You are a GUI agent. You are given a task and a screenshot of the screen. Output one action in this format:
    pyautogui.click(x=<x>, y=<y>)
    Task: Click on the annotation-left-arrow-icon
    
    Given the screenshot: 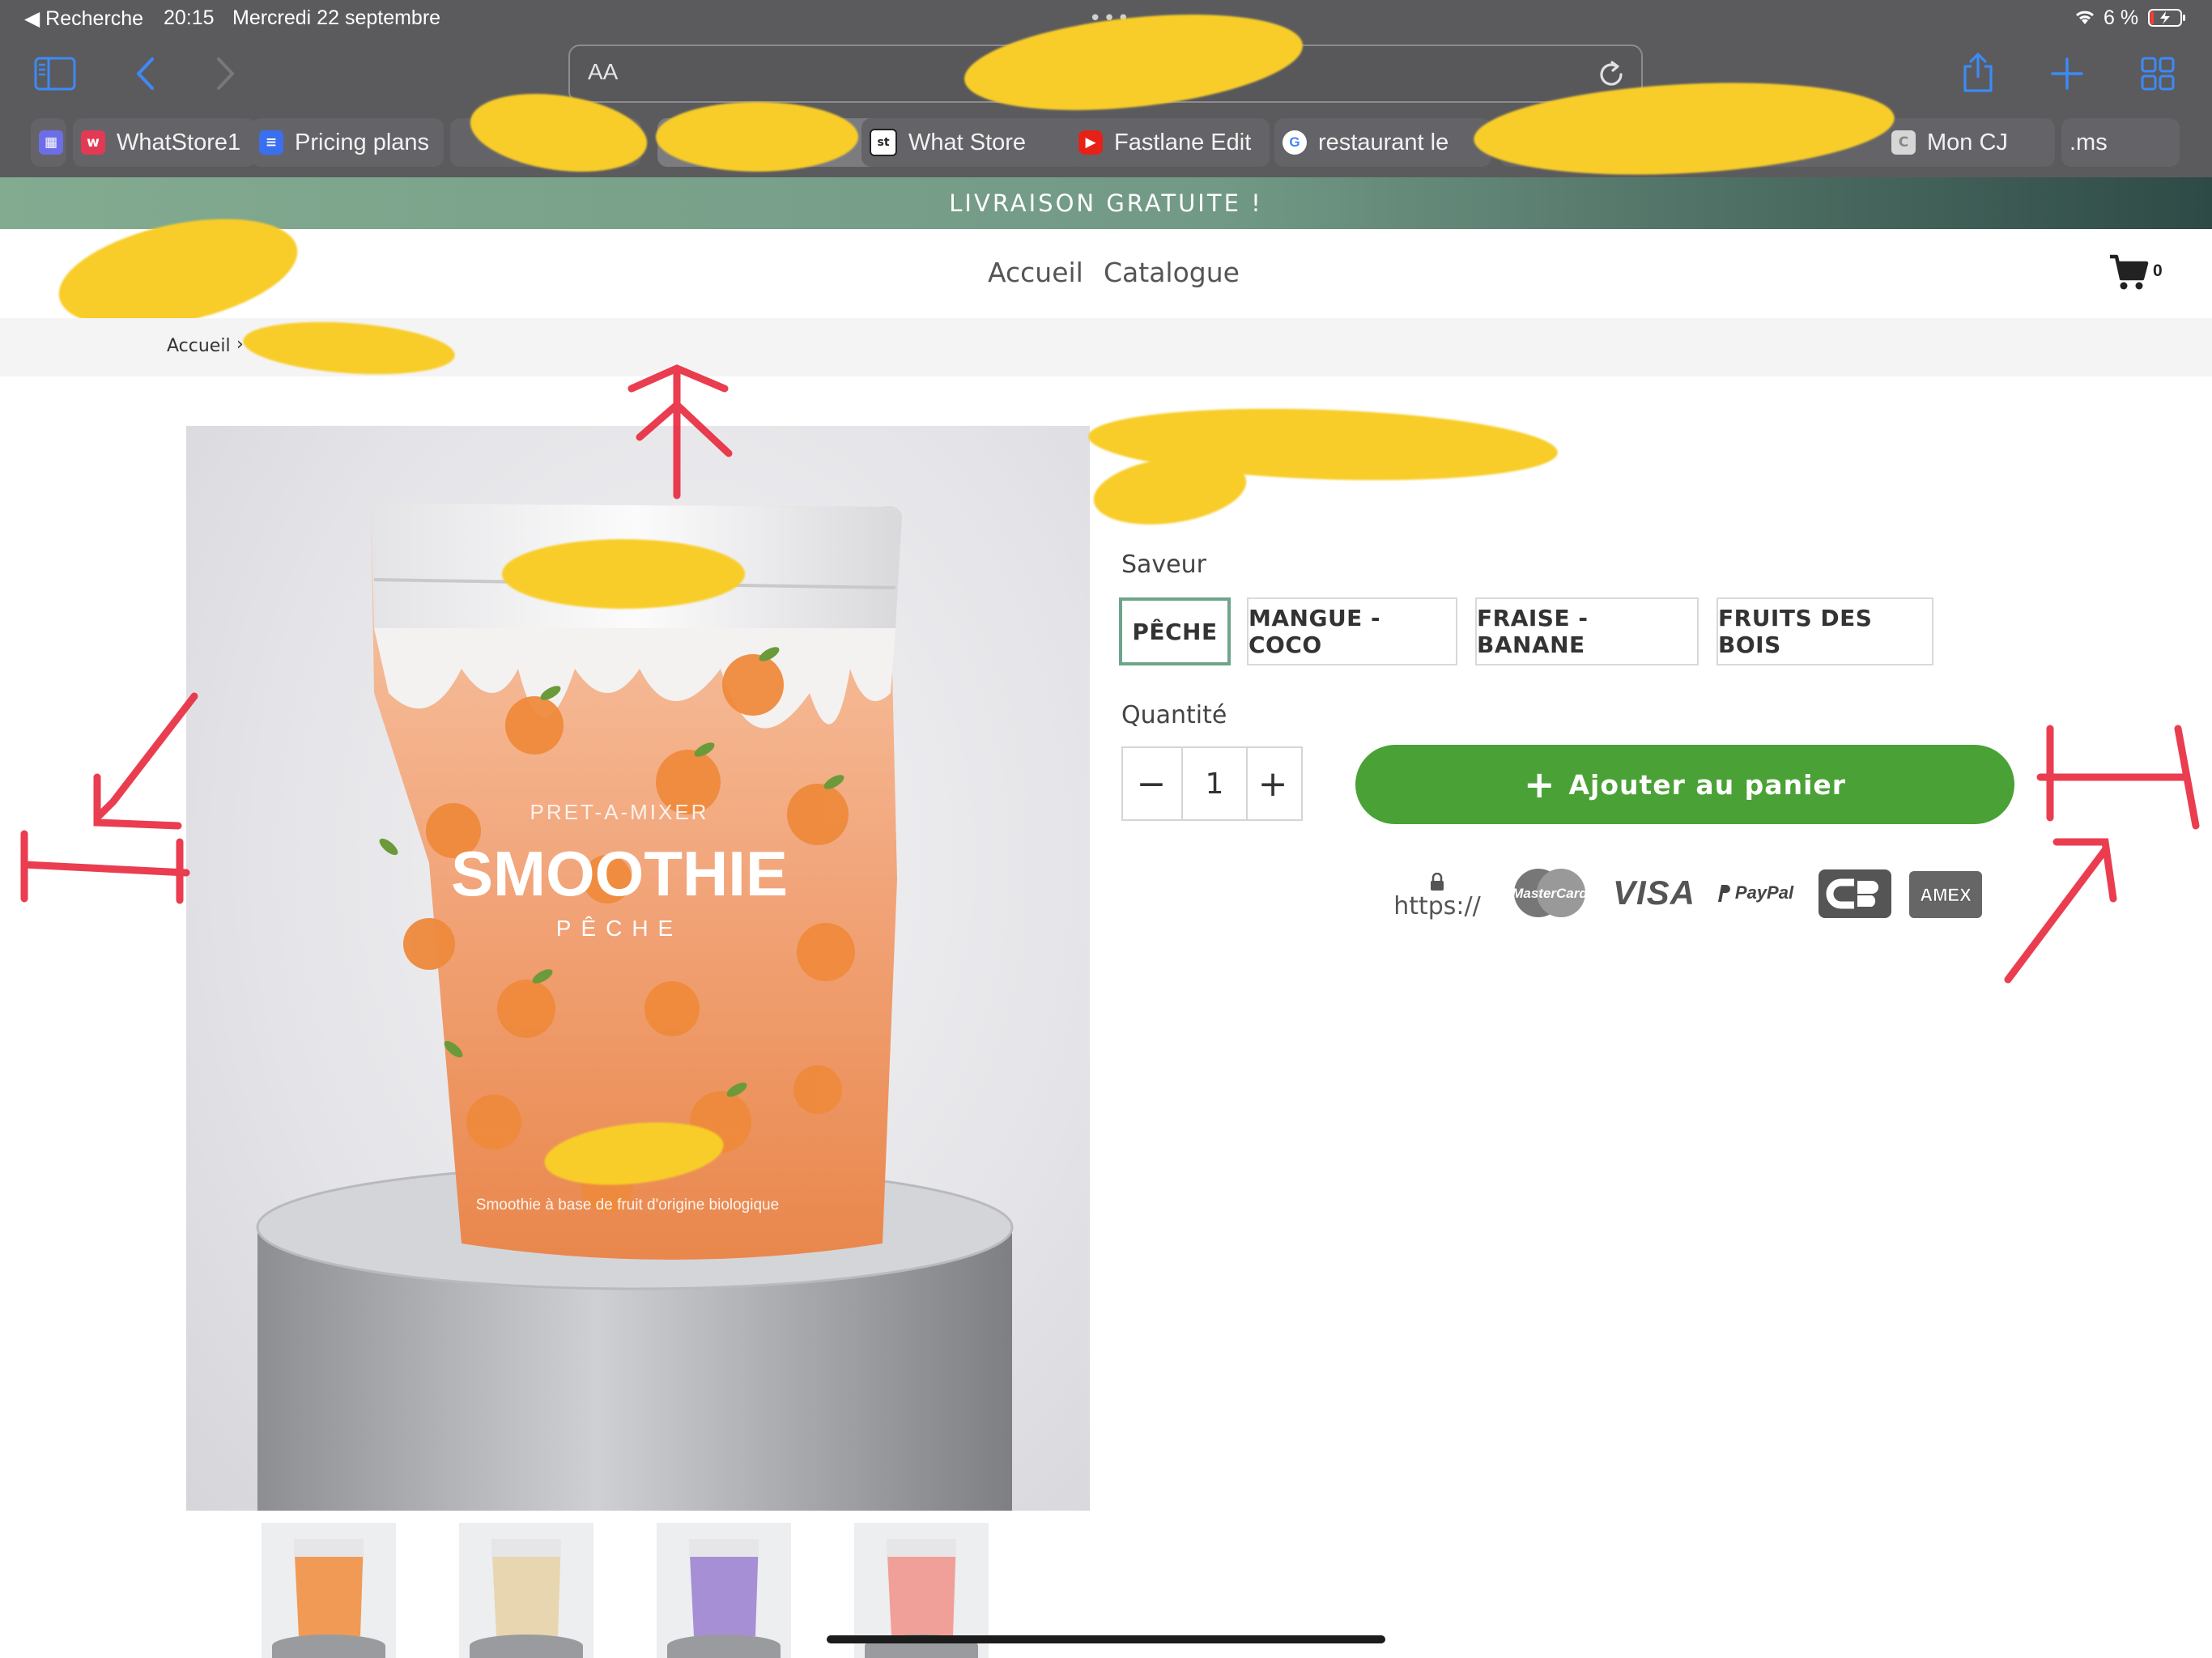 What is the action you would take?
    pyautogui.click(x=109, y=798)
    